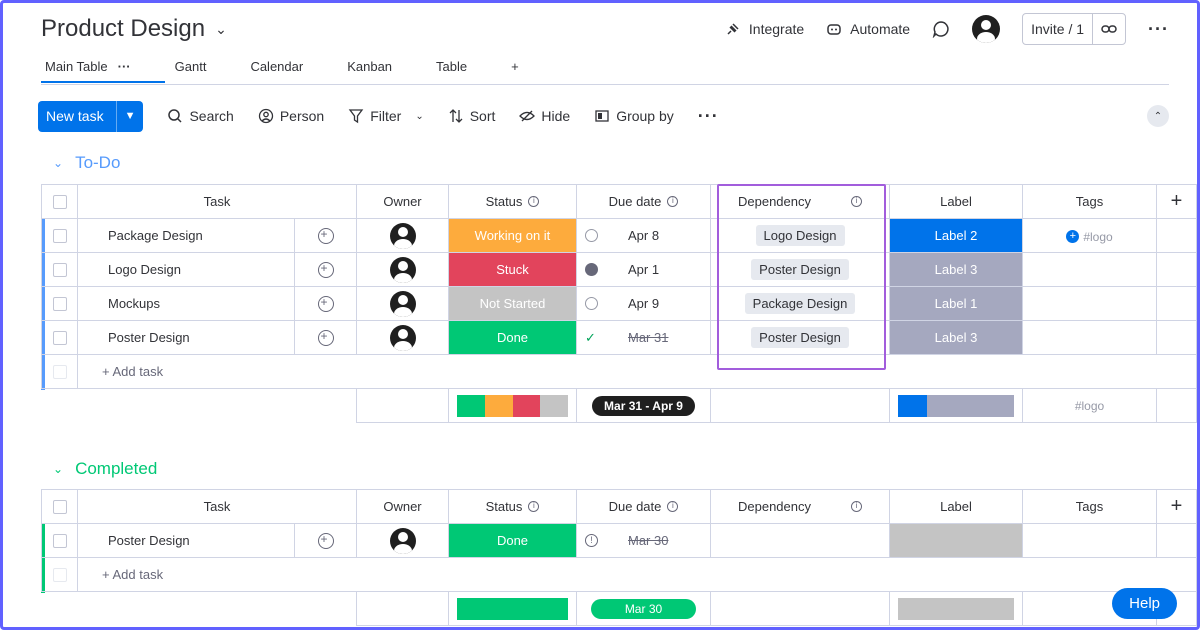 The image size is (1200, 630). What do you see at coordinates (643, 608) in the screenshot?
I see `date-summary: Mar 30` at bounding box center [643, 608].